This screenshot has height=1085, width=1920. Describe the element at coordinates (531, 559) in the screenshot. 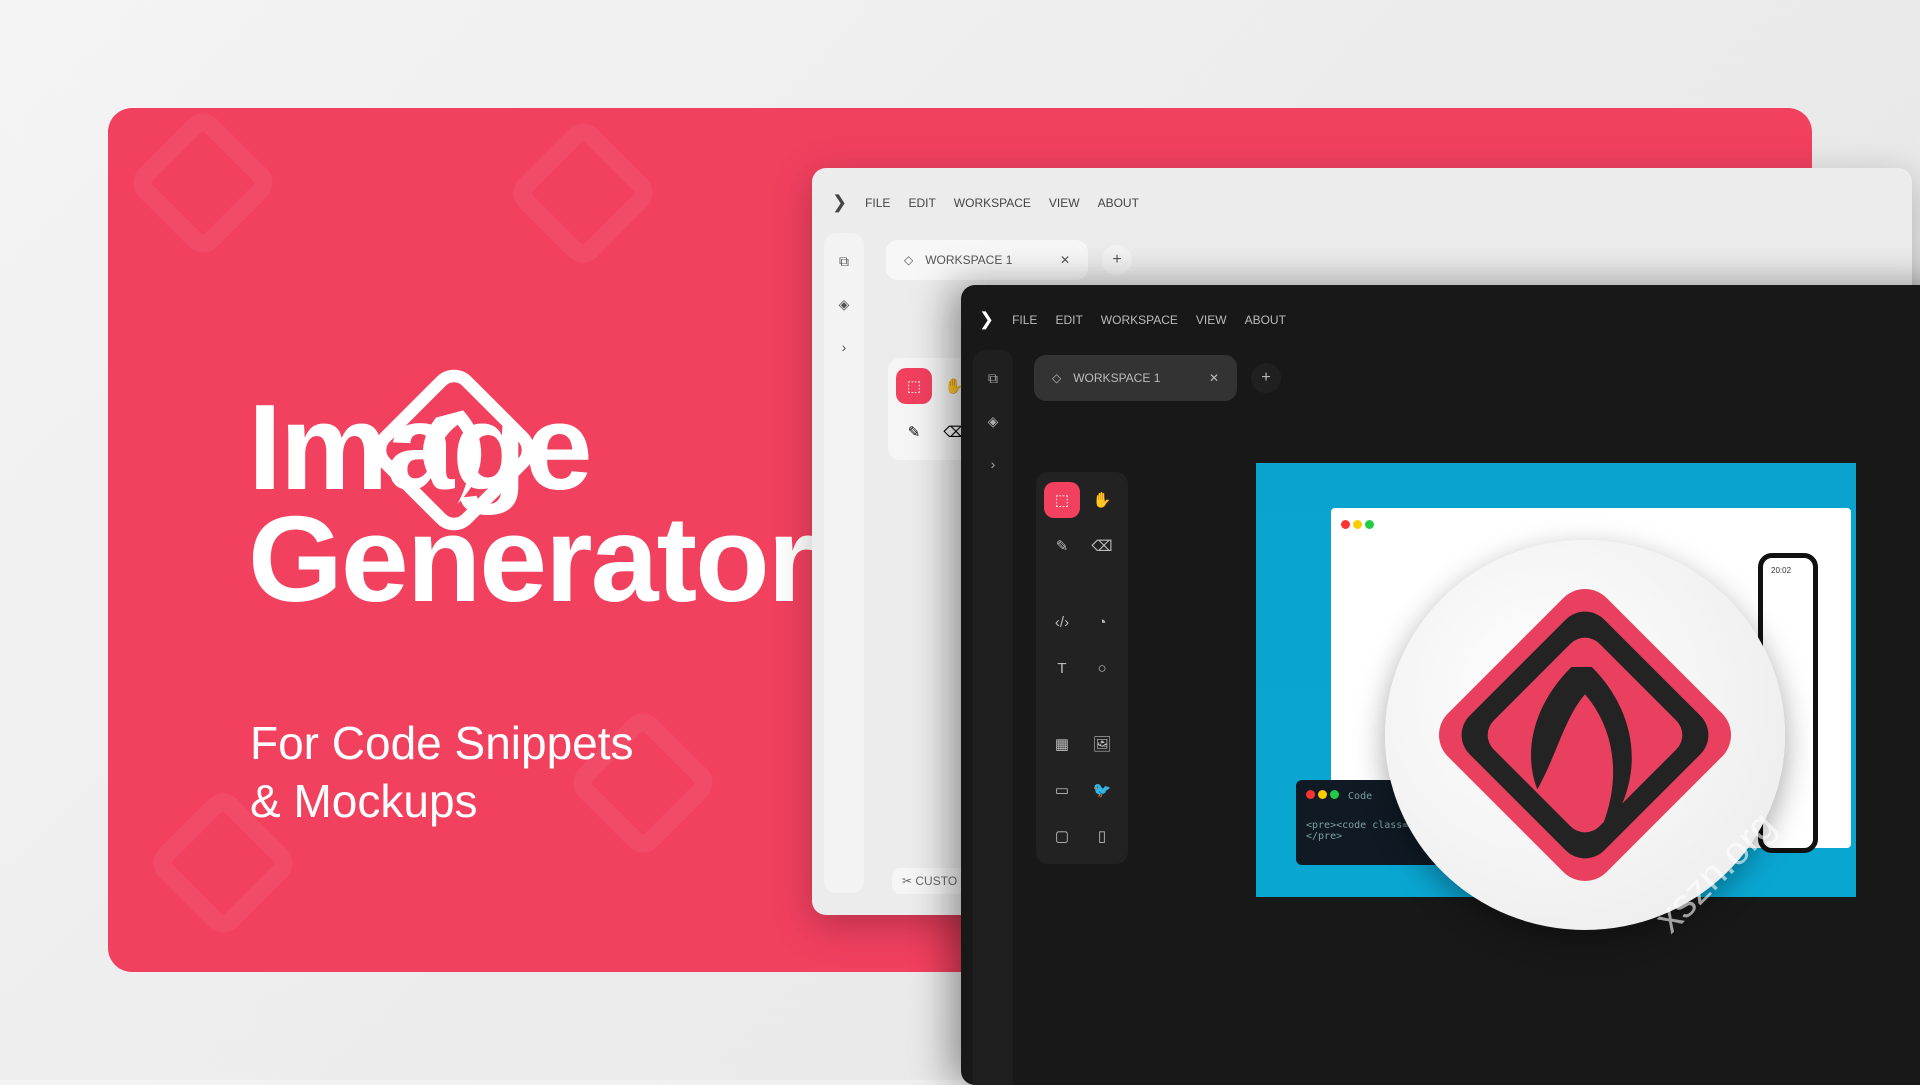

I see `title-line-2: Generator` at that location.